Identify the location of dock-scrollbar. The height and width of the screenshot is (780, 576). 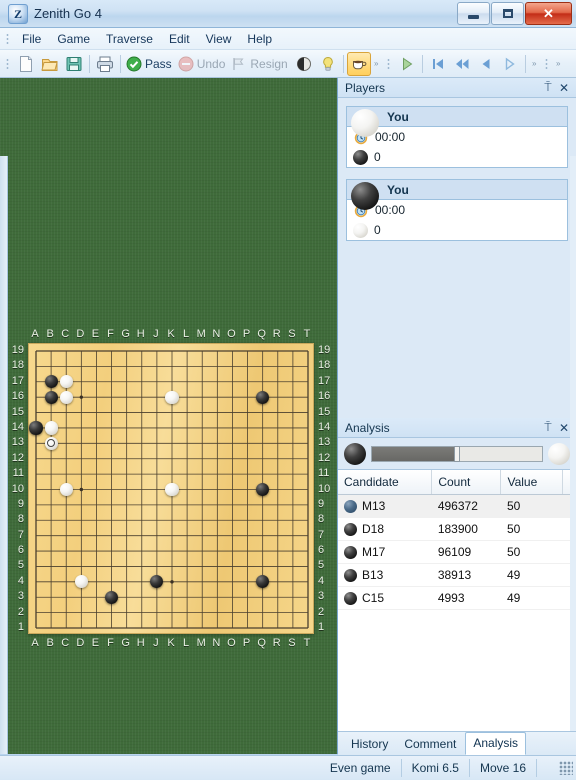
(573, 468).